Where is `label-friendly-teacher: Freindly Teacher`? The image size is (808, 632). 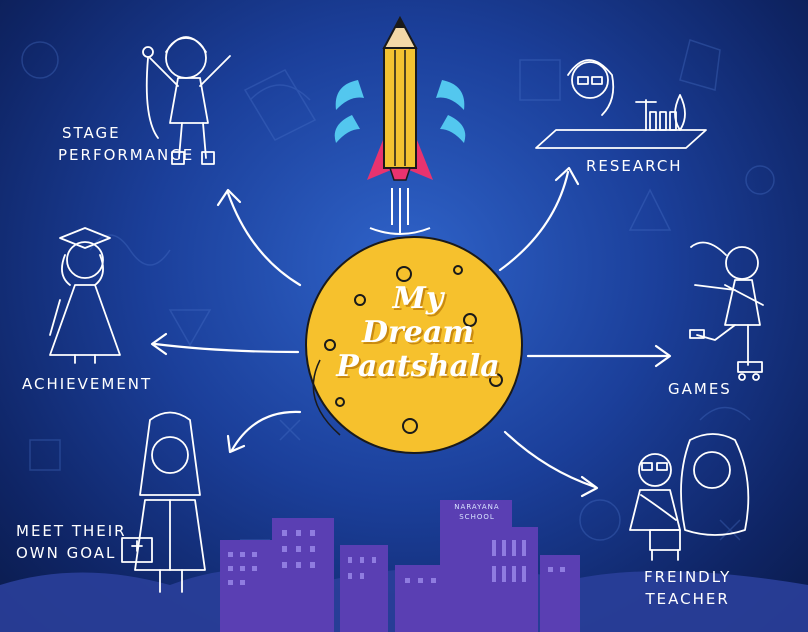 label-friendly-teacher: Freindly Teacher is located at coordinates (688, 588).